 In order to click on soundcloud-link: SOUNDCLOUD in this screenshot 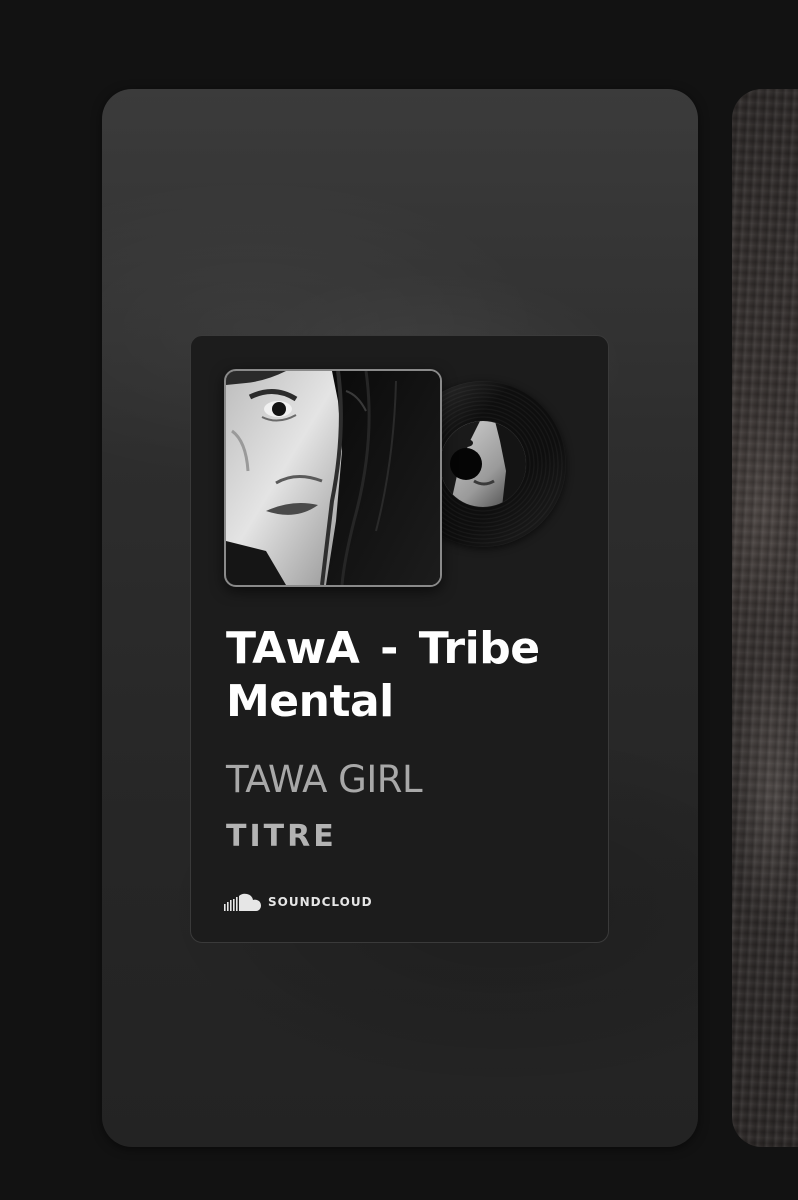, I will do `click(298, 902)`.